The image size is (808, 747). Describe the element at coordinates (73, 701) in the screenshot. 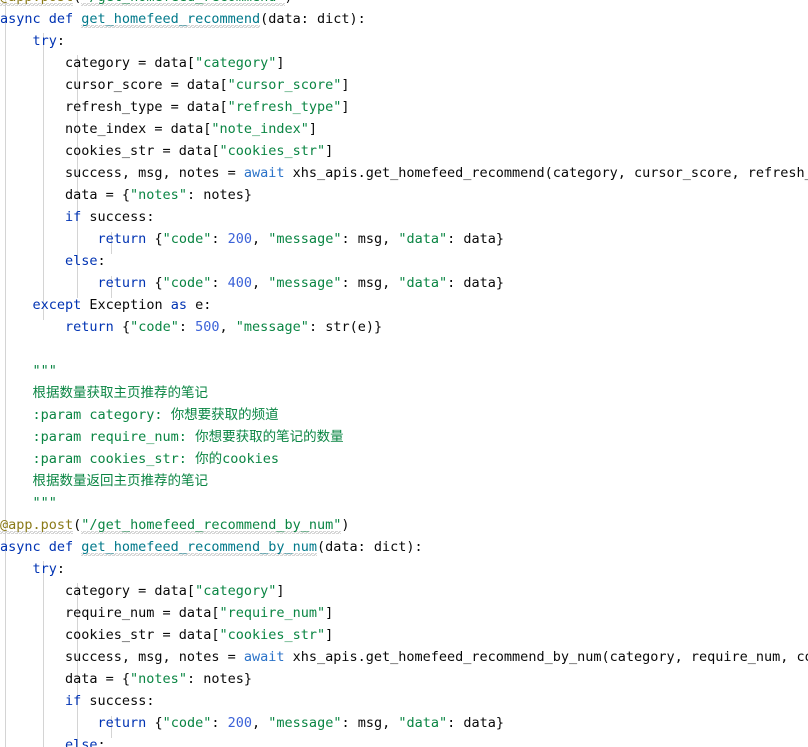

I see `code-token: if` at that location.